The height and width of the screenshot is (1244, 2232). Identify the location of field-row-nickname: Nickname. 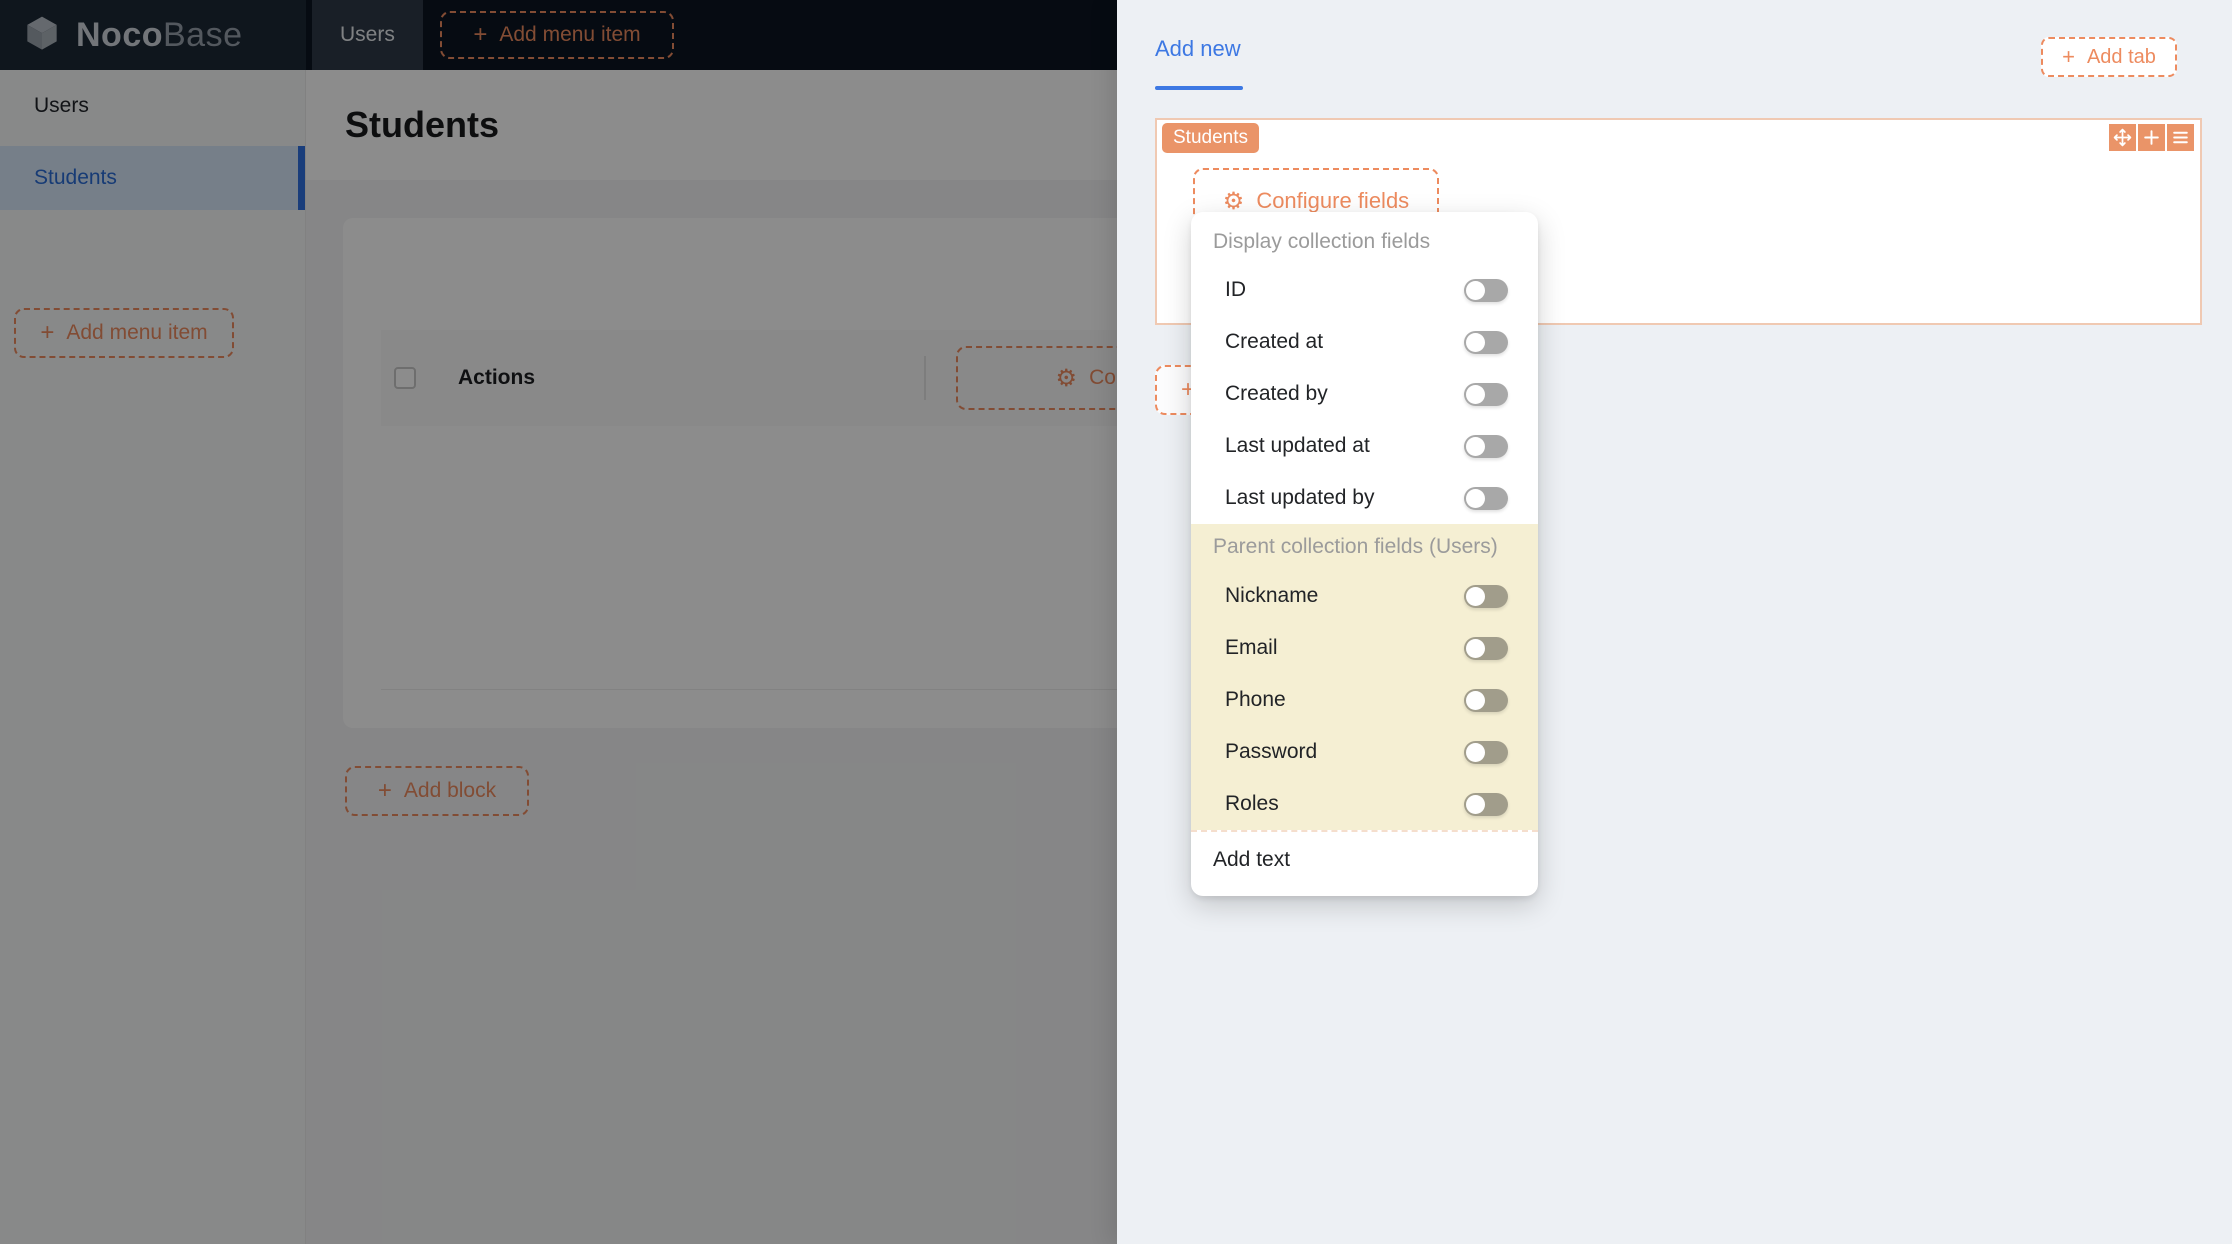
(1364, 596).